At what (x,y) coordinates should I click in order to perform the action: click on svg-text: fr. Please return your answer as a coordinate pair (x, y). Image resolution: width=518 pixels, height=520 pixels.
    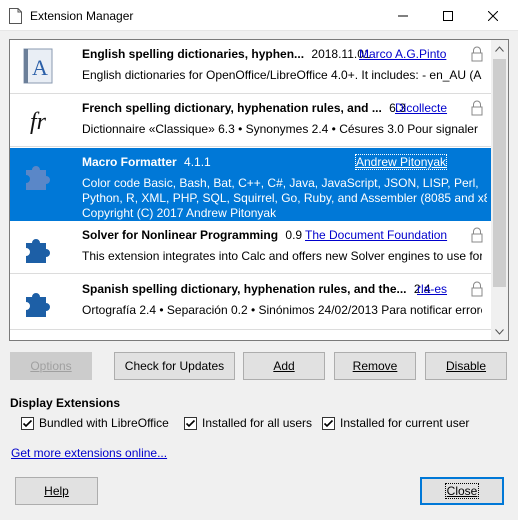
    Looking at the image, I should click on (38, 122).